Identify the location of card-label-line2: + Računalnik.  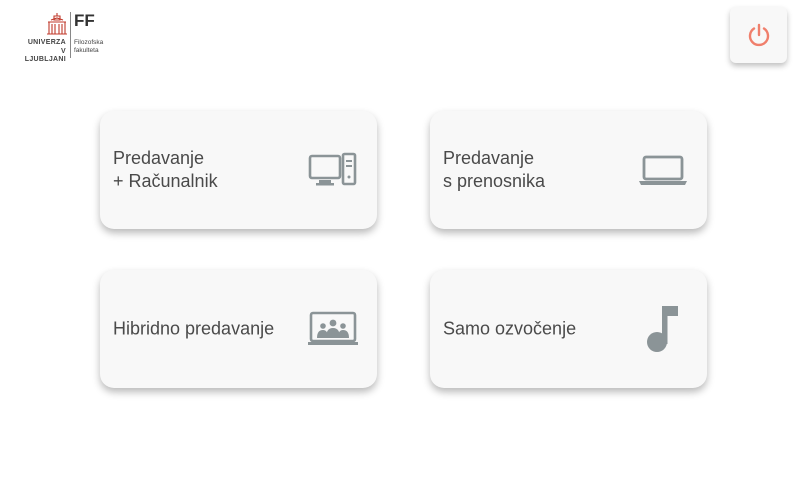
(165, 181).